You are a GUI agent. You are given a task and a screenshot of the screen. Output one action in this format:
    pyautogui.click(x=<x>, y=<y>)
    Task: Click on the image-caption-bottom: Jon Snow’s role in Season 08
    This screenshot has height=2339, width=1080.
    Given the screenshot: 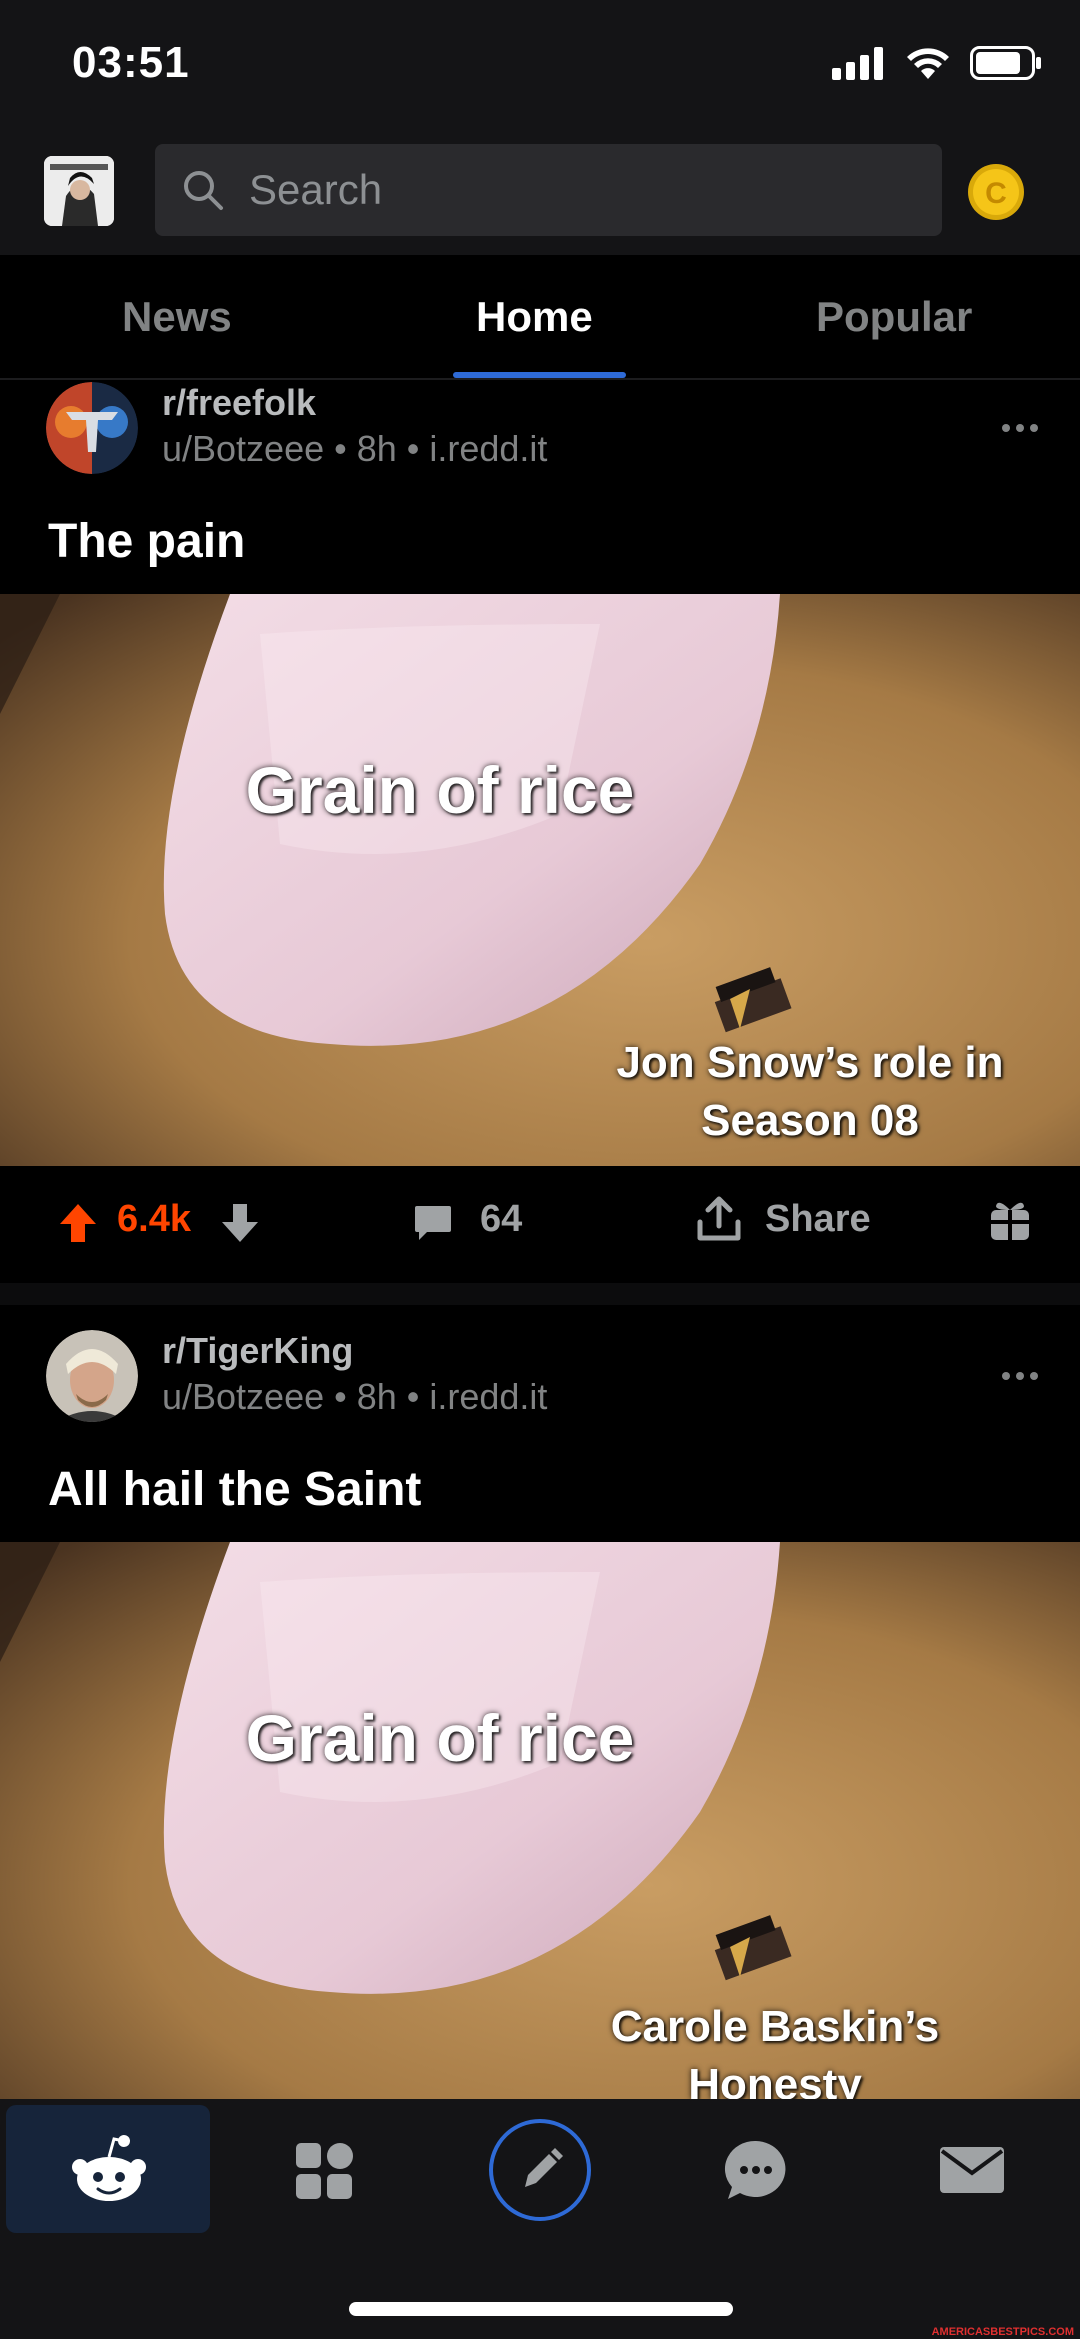 What is the action you would take?
    pyautogui.click(x=810, y=1092)
    